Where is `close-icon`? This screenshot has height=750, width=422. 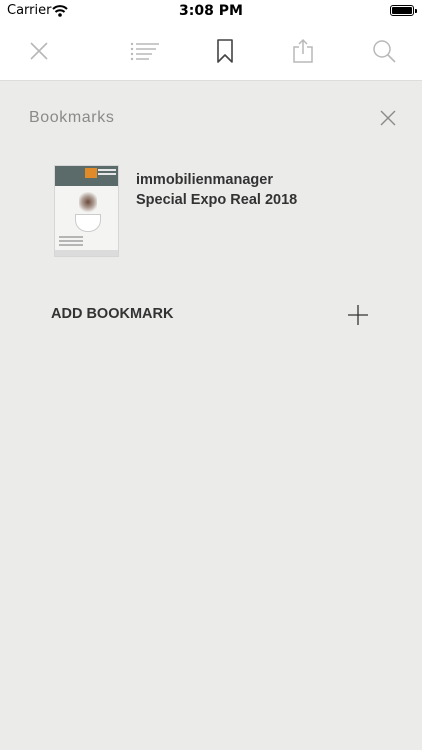
close-icon is located at coordinates (39, 51).